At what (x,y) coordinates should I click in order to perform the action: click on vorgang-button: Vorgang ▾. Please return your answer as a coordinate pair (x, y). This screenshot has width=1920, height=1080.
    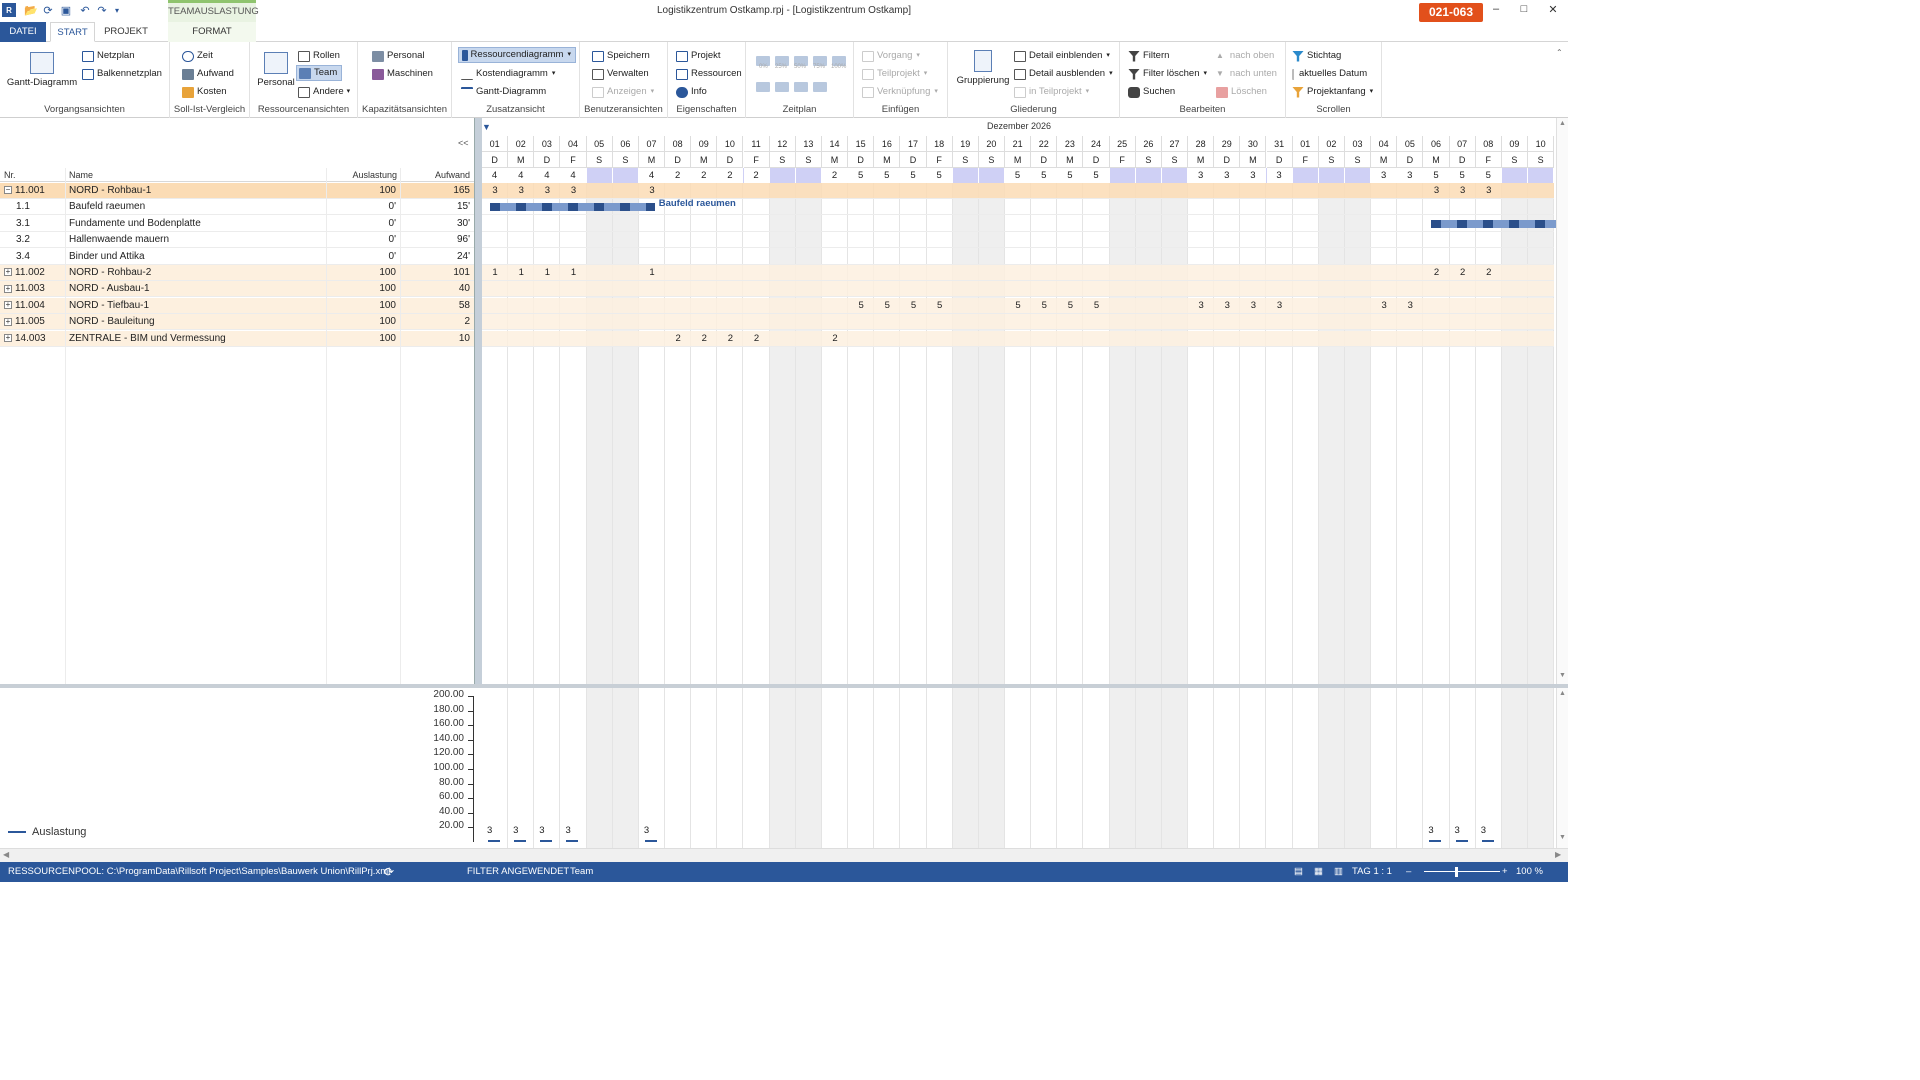
    Looking at the image, I should click on (891, 56).